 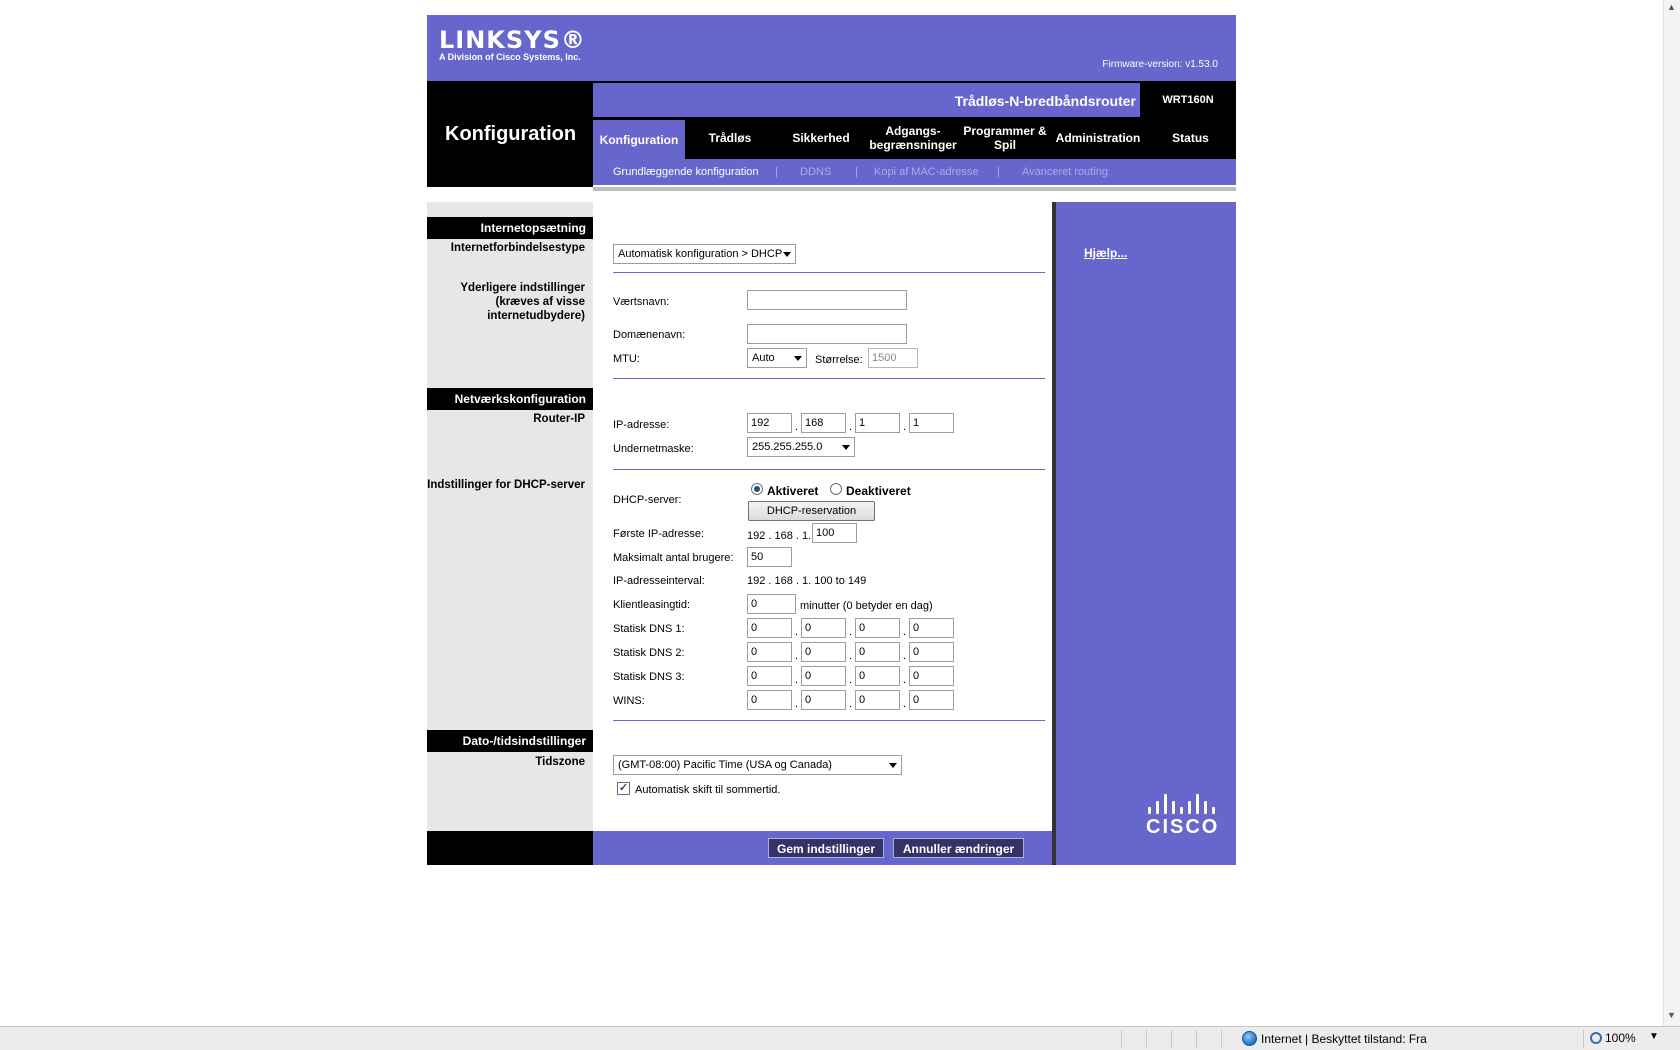 I want to click on section-internet-type-label: Internetforbindelsestype, so click(x=517, y=248).